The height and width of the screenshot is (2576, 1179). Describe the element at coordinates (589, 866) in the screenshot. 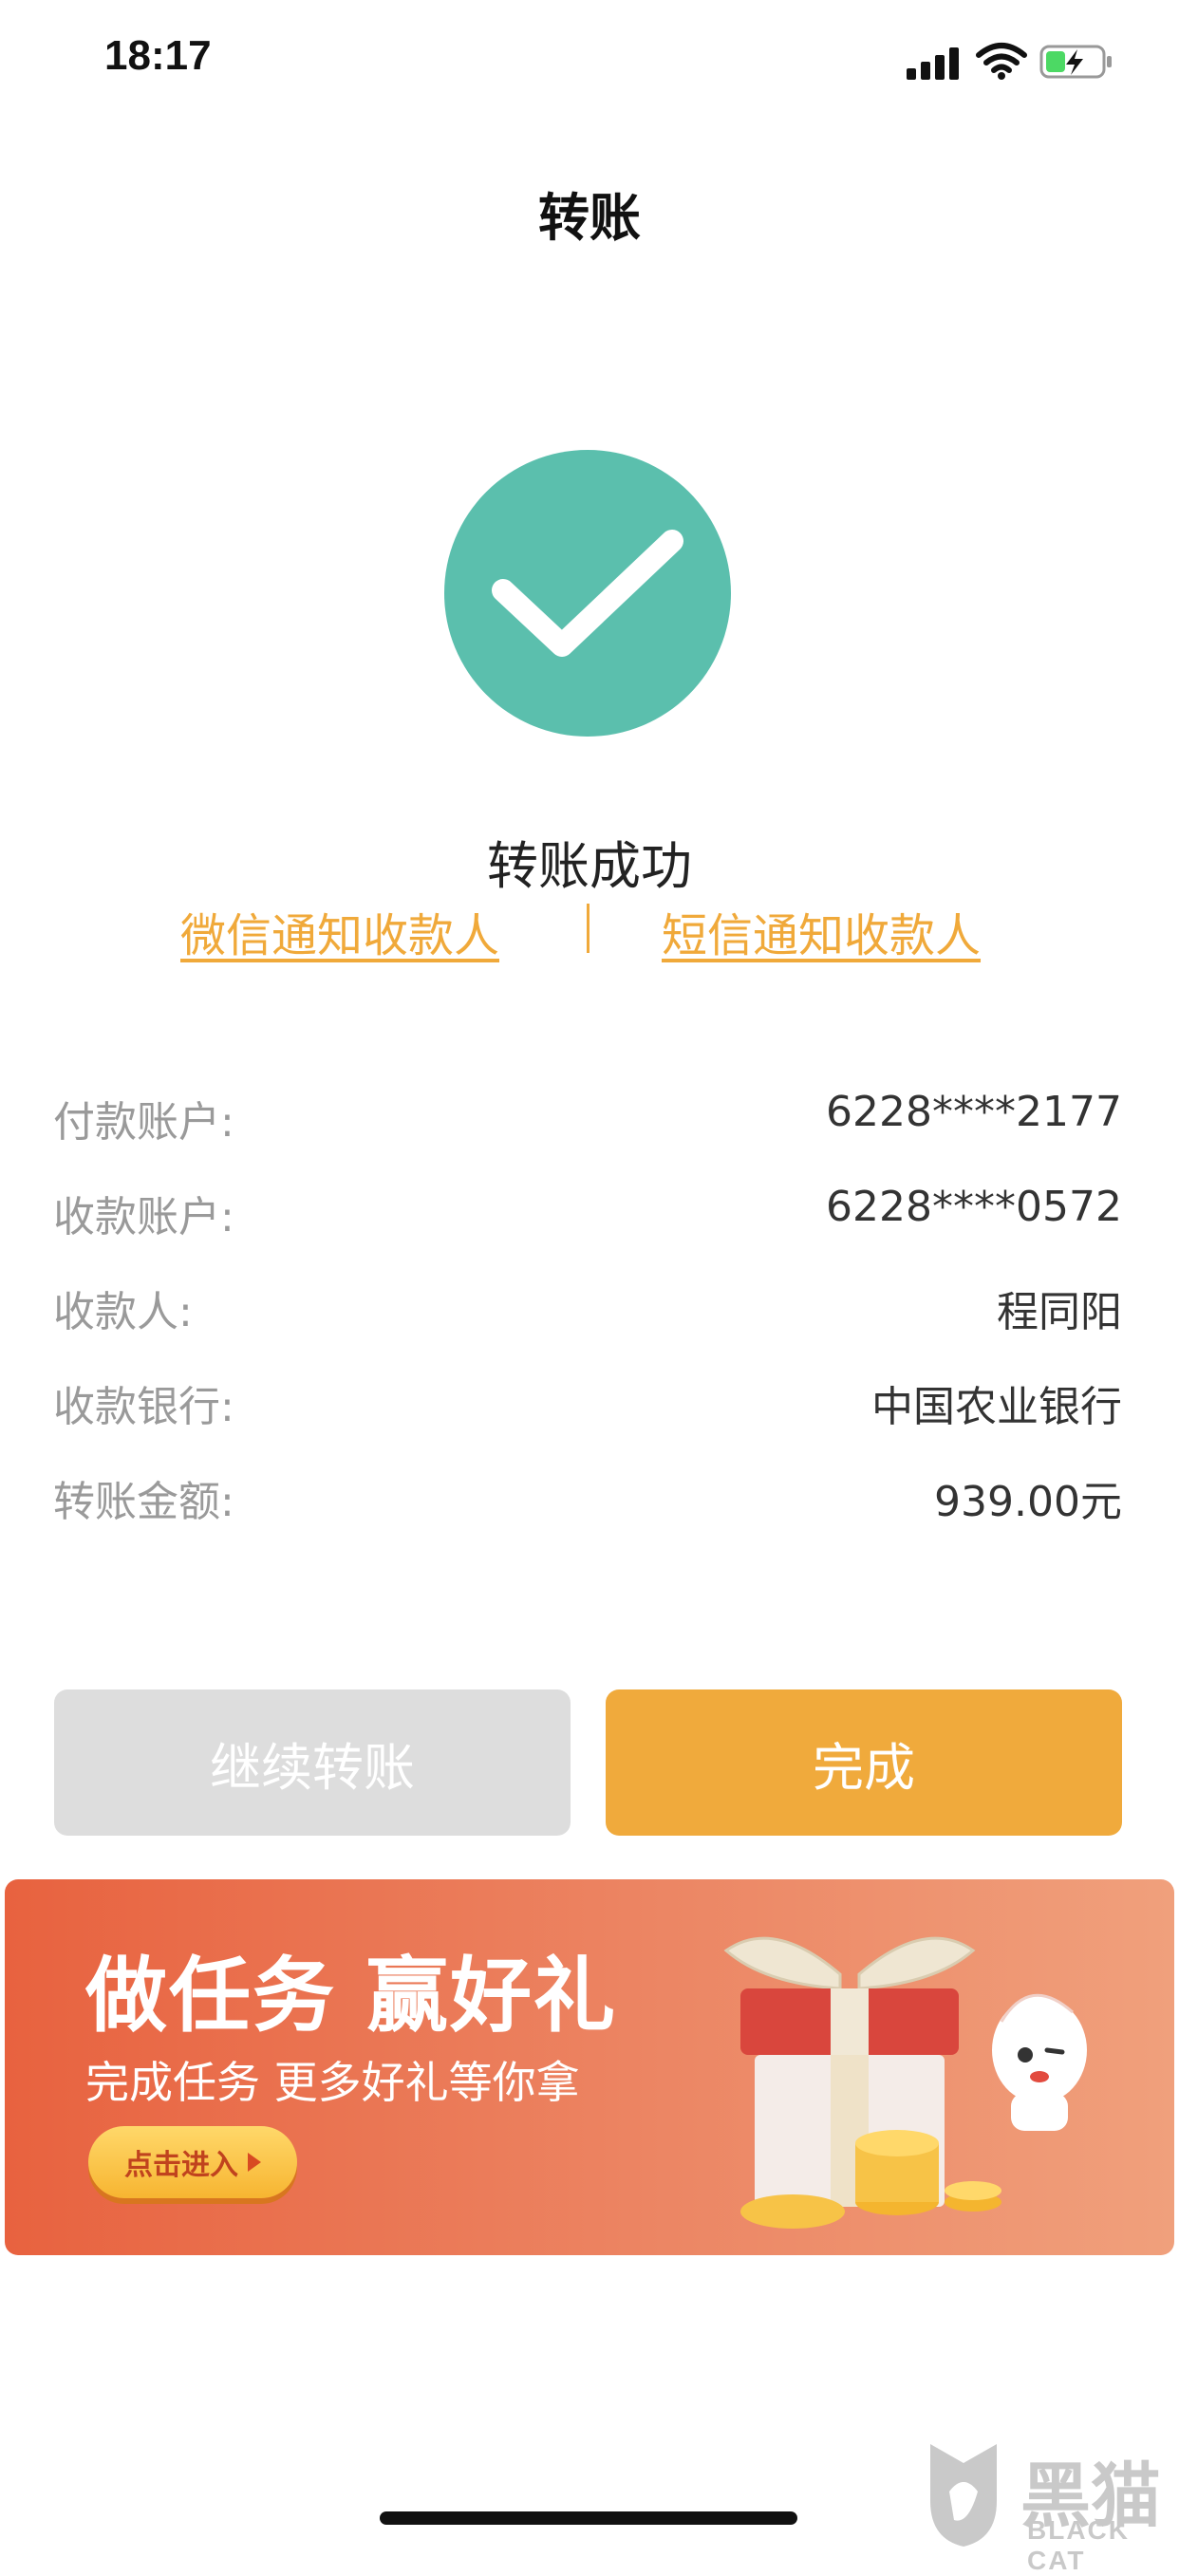

I see `success-message: 转账成功` at that location.